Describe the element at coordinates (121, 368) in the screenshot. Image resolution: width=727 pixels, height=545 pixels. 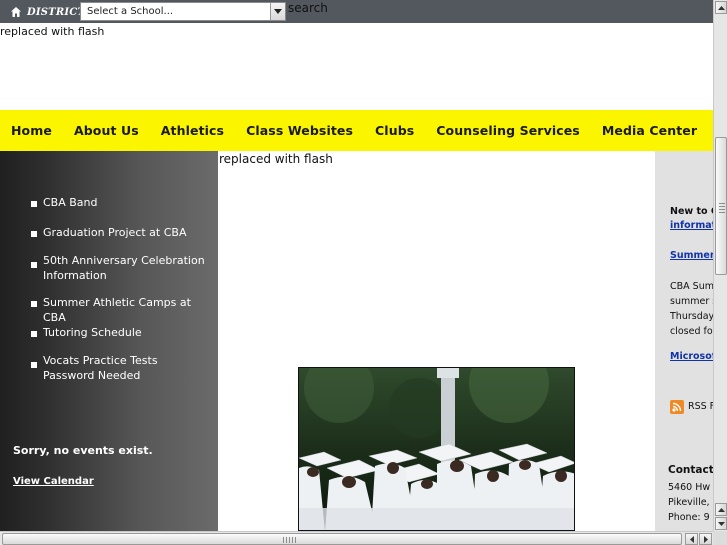
I see `sidebar-link: Vocats Practice Tests Password Needed` at that location.